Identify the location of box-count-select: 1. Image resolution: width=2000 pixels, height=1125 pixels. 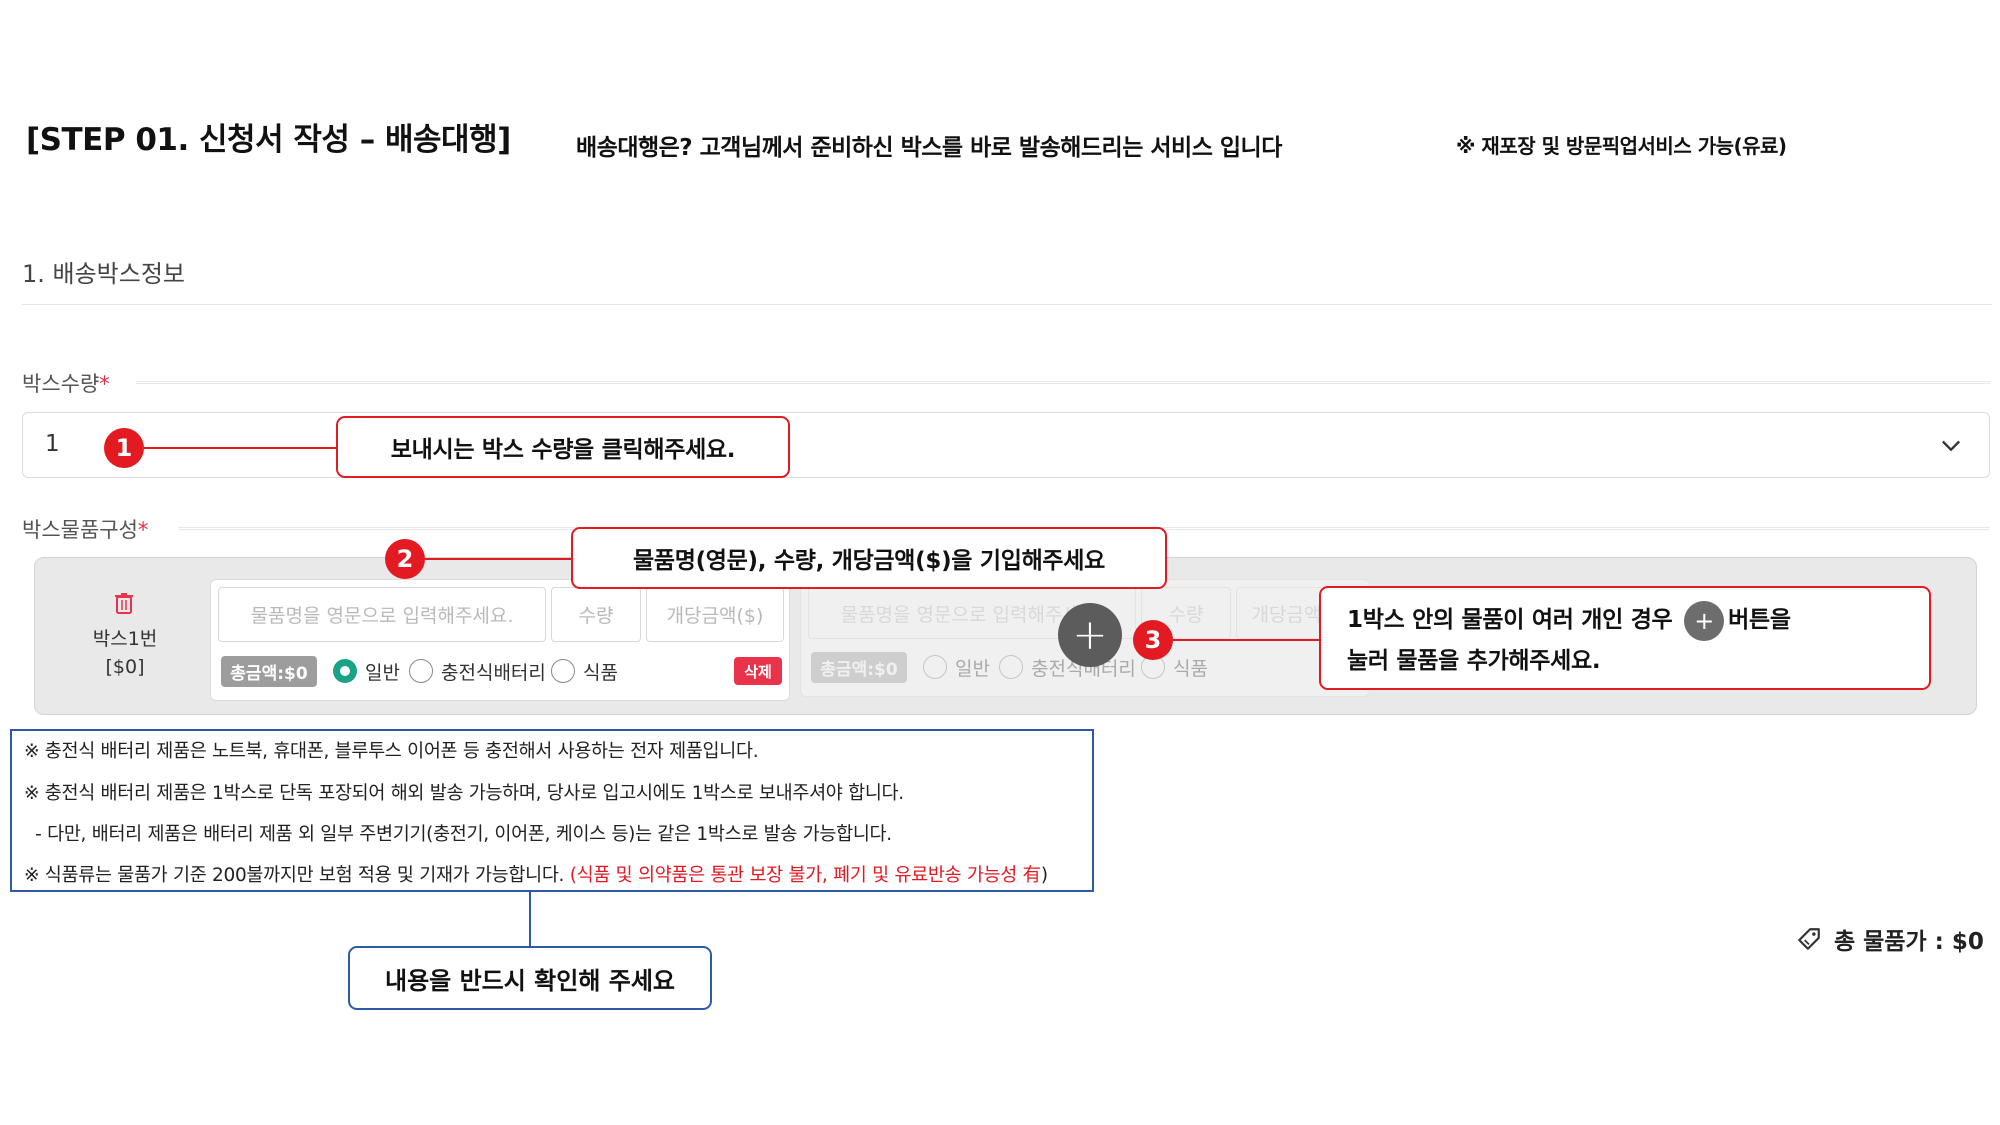
(1006, 445).